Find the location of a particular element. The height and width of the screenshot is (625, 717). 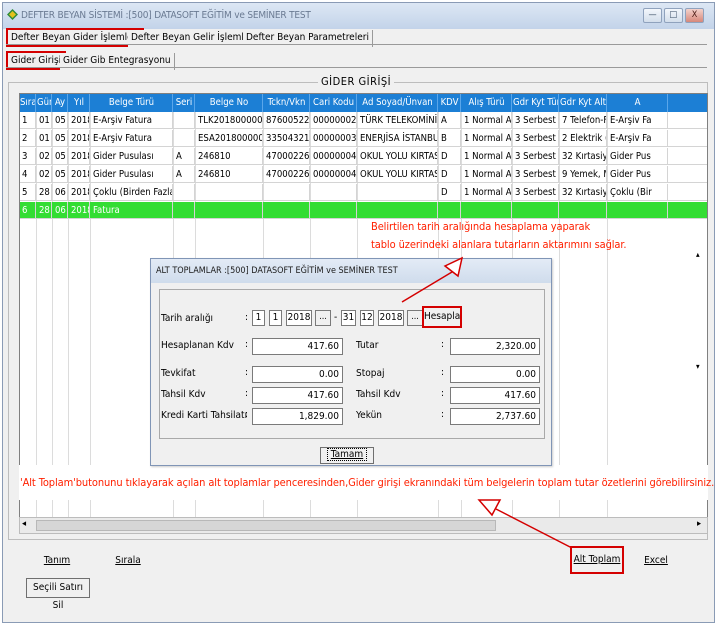

tamam-button: Tamam is located at coordinates (347, 455).